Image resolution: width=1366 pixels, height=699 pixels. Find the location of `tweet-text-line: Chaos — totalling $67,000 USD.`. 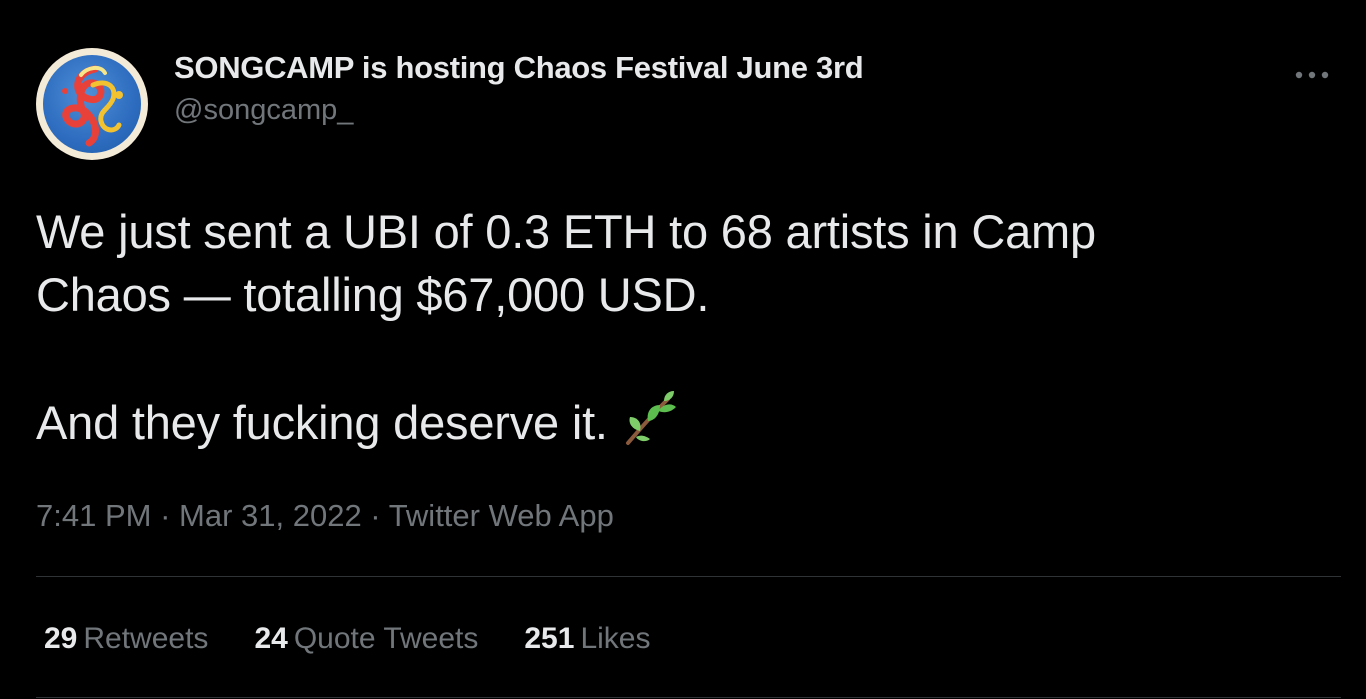

tweet-text-line: Chaos — totalling $67,000 USD. is located at coordinates (373, 294).